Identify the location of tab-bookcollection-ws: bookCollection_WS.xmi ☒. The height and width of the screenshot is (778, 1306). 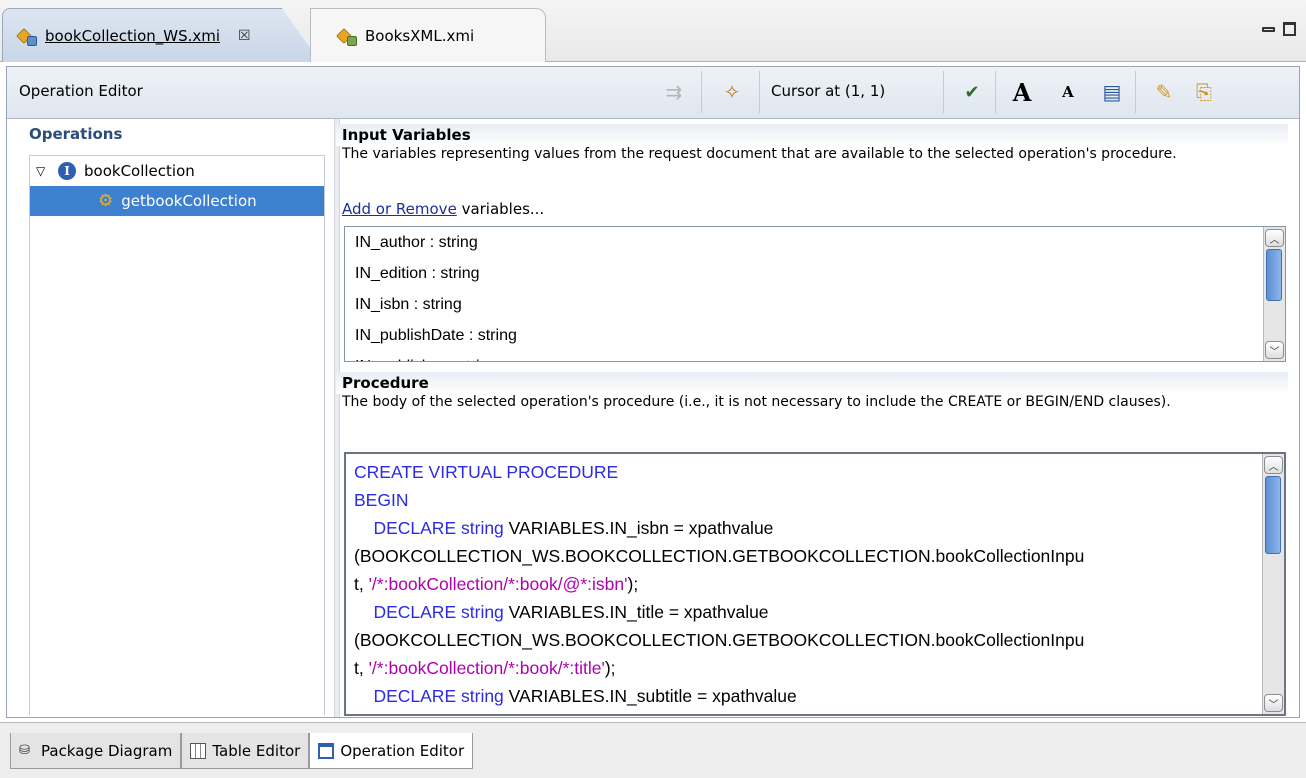
(161, 35).